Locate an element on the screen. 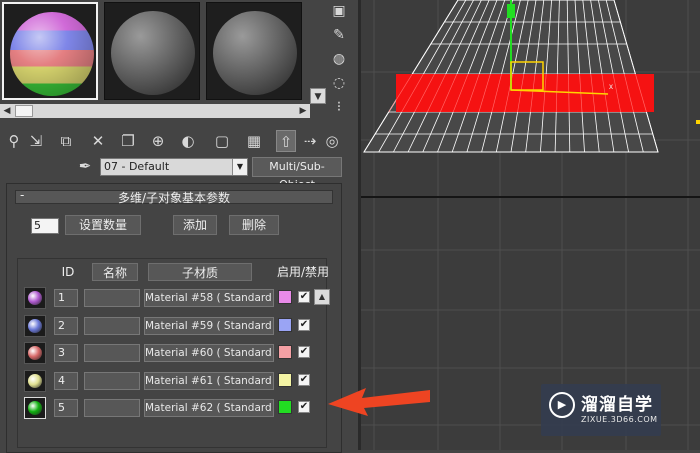 The image size is (700, 453). rollout-title: 多维/子对象基本参数 is located at coordinates (174, 198).